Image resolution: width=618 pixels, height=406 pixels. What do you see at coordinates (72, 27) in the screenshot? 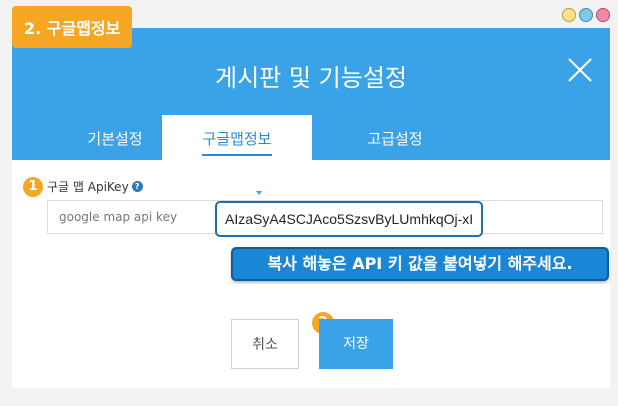
I see `step-badge: 2. 구글맵정보` at bounding box center [72, 27].